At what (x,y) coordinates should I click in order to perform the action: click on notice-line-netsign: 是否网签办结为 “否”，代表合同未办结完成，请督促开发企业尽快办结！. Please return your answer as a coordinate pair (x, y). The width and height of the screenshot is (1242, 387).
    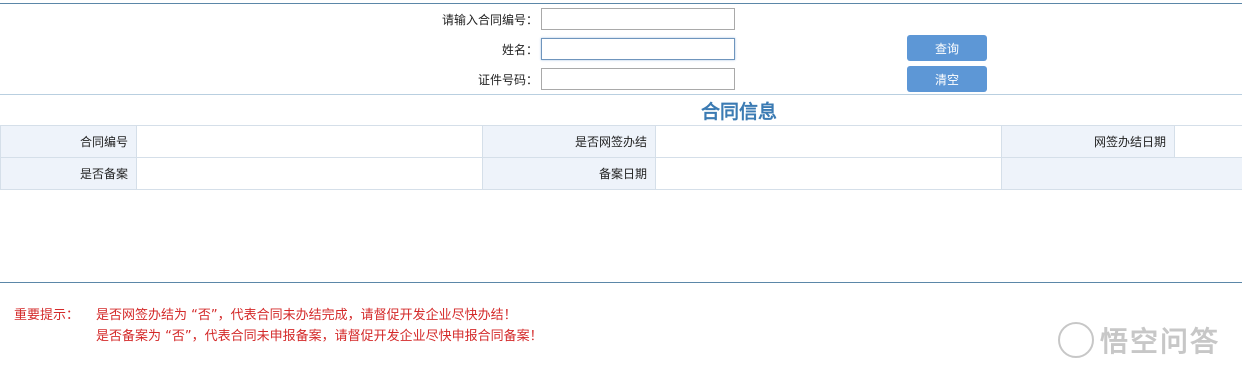
    Looking at the image, I should click on (306, 315).